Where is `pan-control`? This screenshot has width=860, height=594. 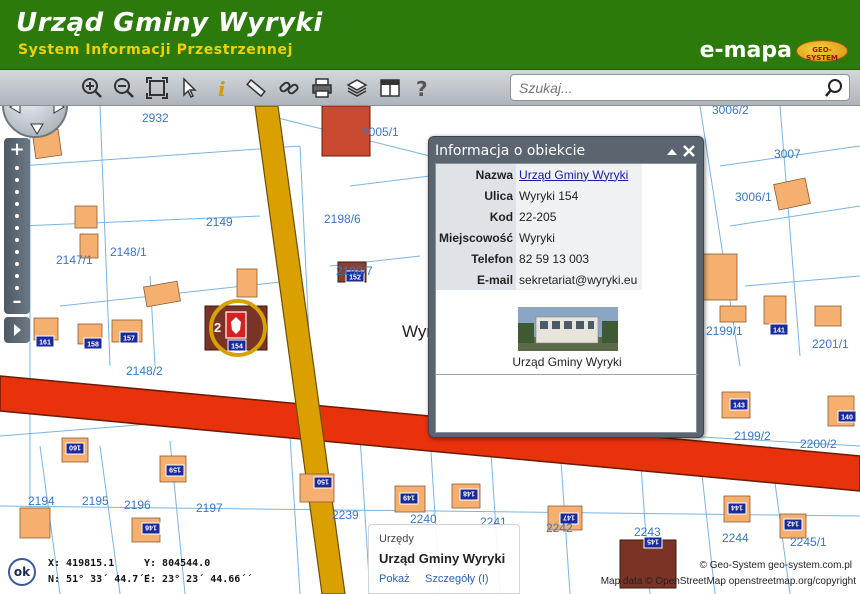 pan-control is located at coordinates (35, 122).